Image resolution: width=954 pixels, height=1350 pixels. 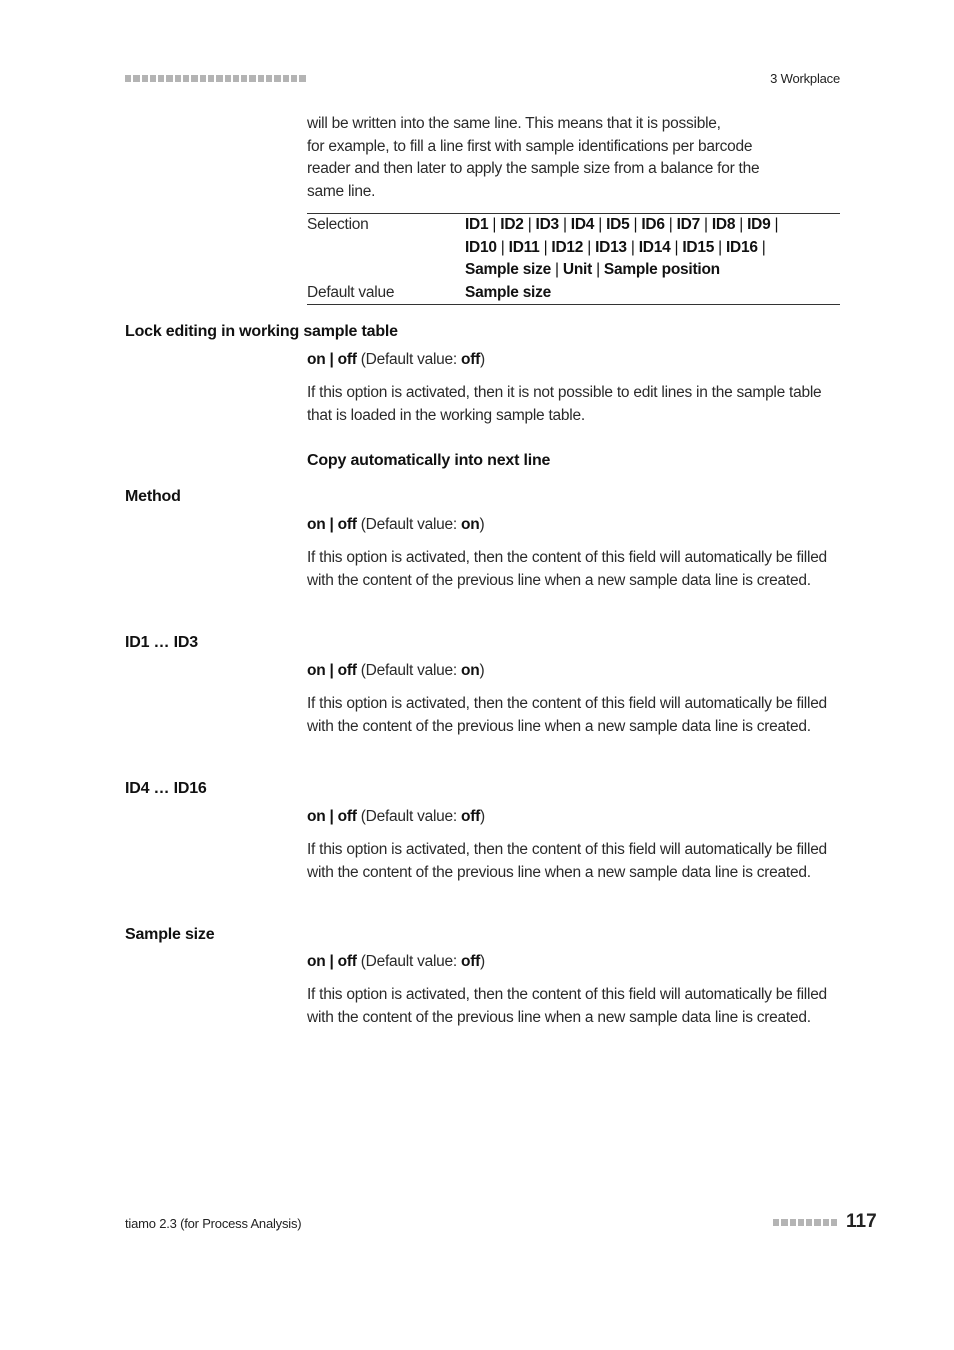 I want to click on selection-option: ID12, so click(x=567, y=247).